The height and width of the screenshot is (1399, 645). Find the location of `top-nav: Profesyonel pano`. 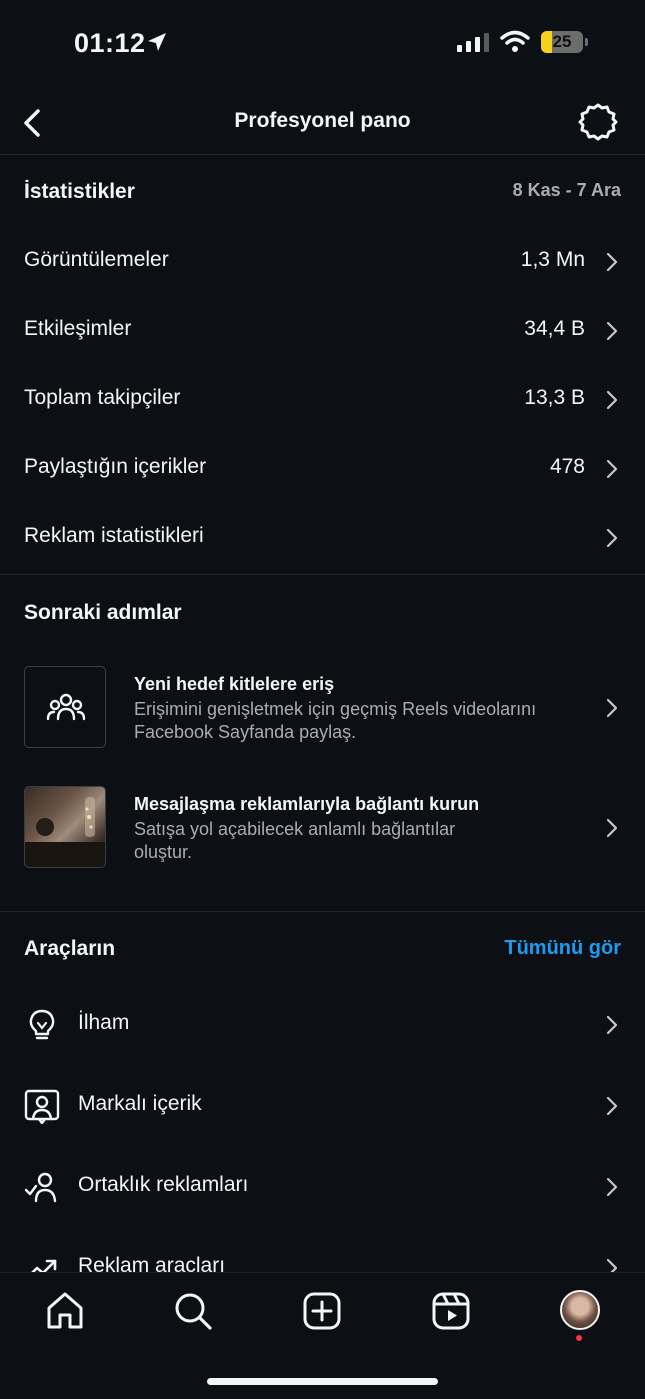

top-nav: Profesyonel pano is located at coordinates (322, 124).